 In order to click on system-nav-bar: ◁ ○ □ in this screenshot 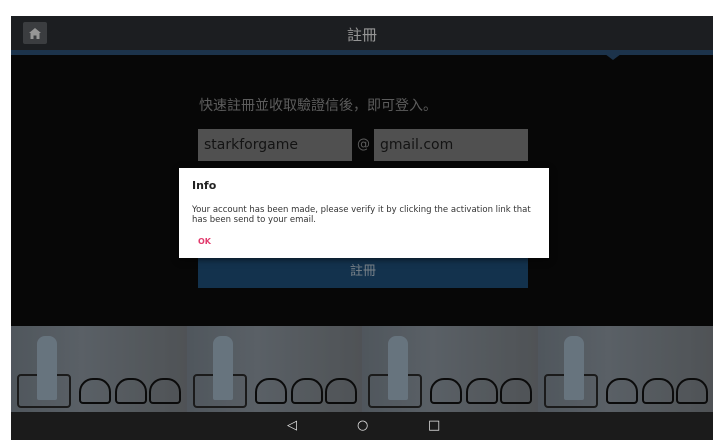, I will do `click(362, 426)`.